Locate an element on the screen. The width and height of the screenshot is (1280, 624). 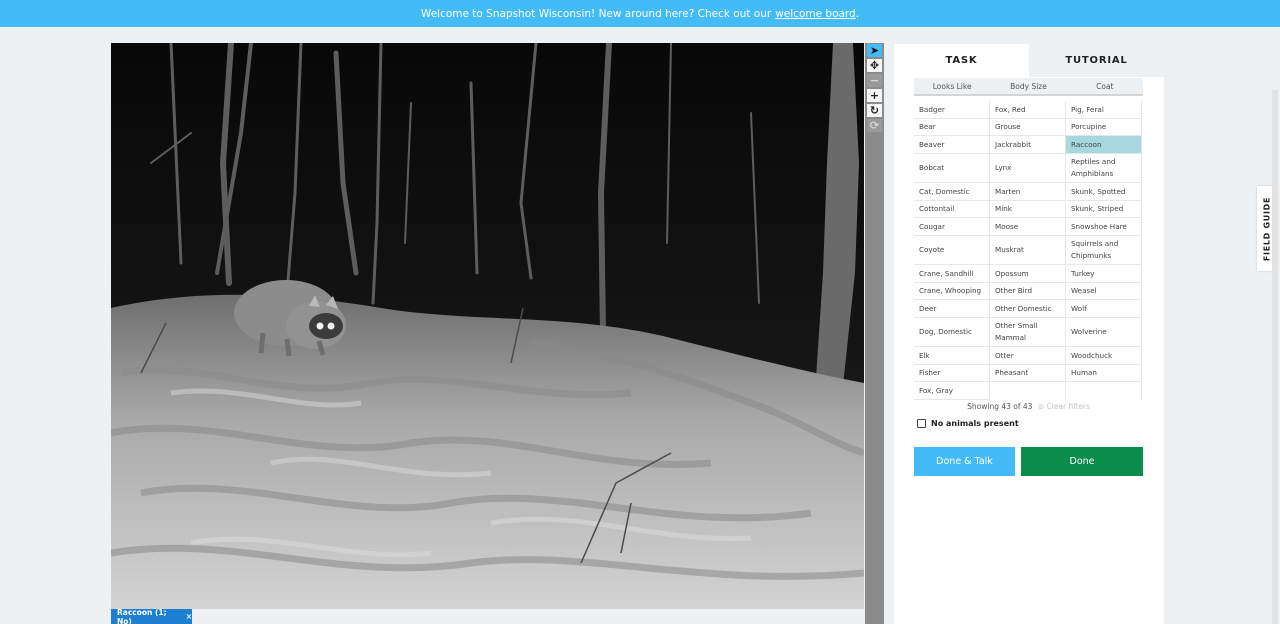
species-choice: Wolverine is located at coordinates (1104, 332).